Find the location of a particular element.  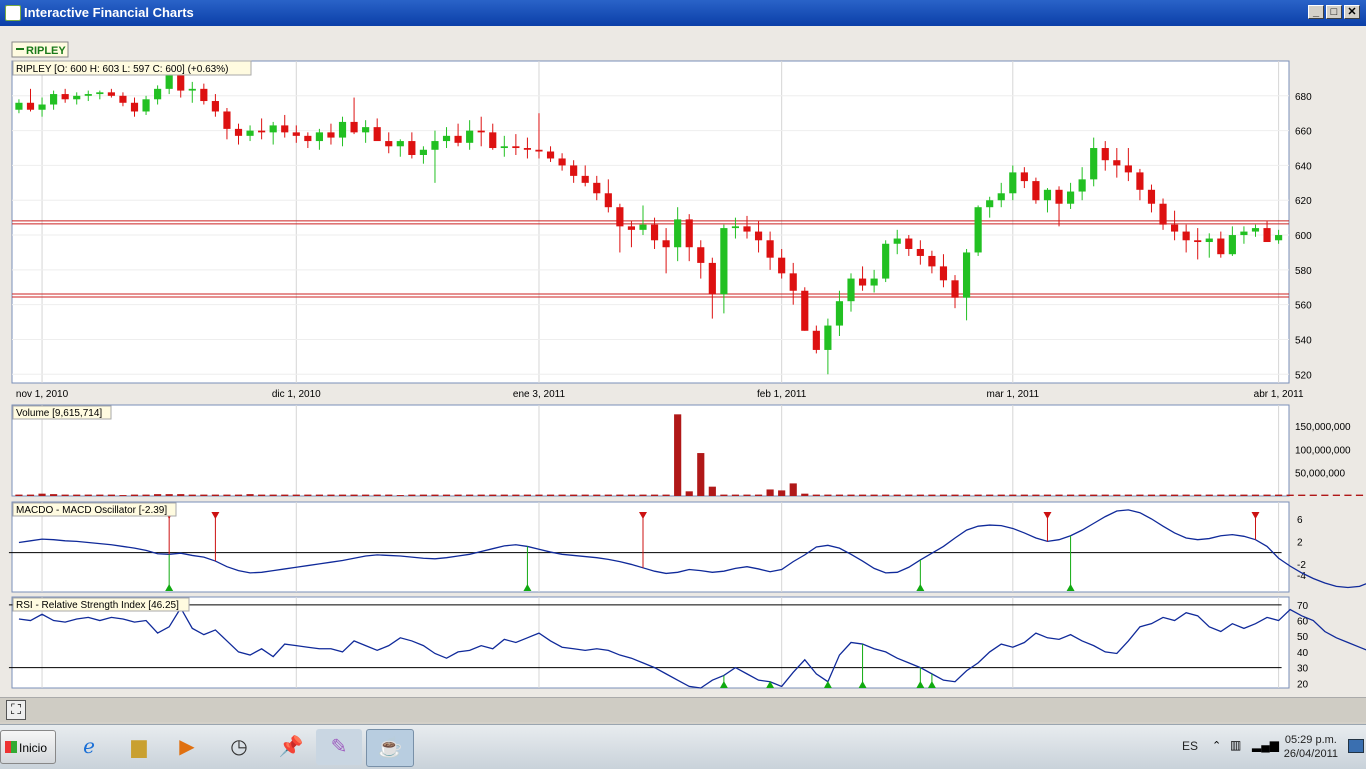

minimize-button: _ is located at coordinates (1316, 12).